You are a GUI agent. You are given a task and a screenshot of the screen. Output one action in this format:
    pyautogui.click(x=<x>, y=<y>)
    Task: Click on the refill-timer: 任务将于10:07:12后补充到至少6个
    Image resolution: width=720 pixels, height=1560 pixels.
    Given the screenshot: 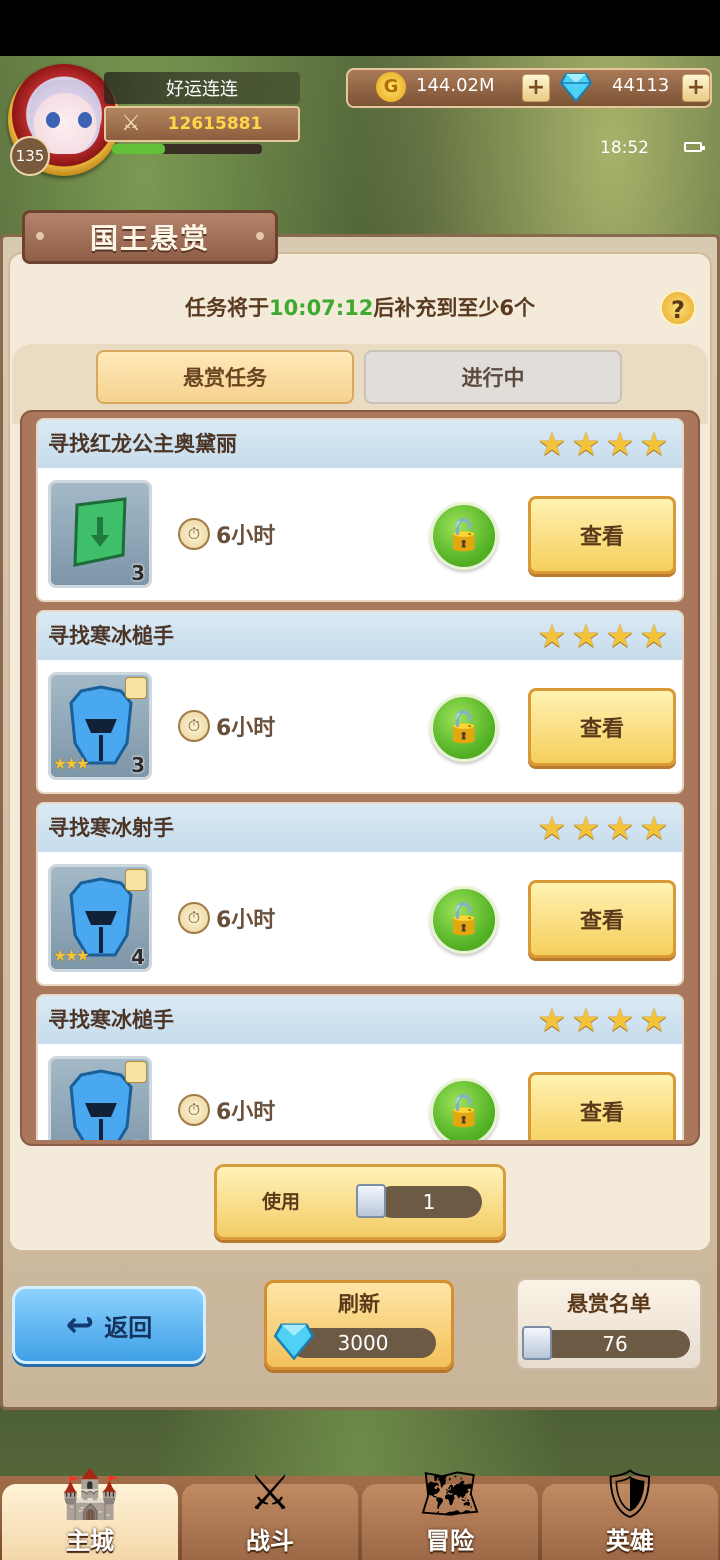 What is the action you would take?
    pyautogui.click(x=360, y=308)
    